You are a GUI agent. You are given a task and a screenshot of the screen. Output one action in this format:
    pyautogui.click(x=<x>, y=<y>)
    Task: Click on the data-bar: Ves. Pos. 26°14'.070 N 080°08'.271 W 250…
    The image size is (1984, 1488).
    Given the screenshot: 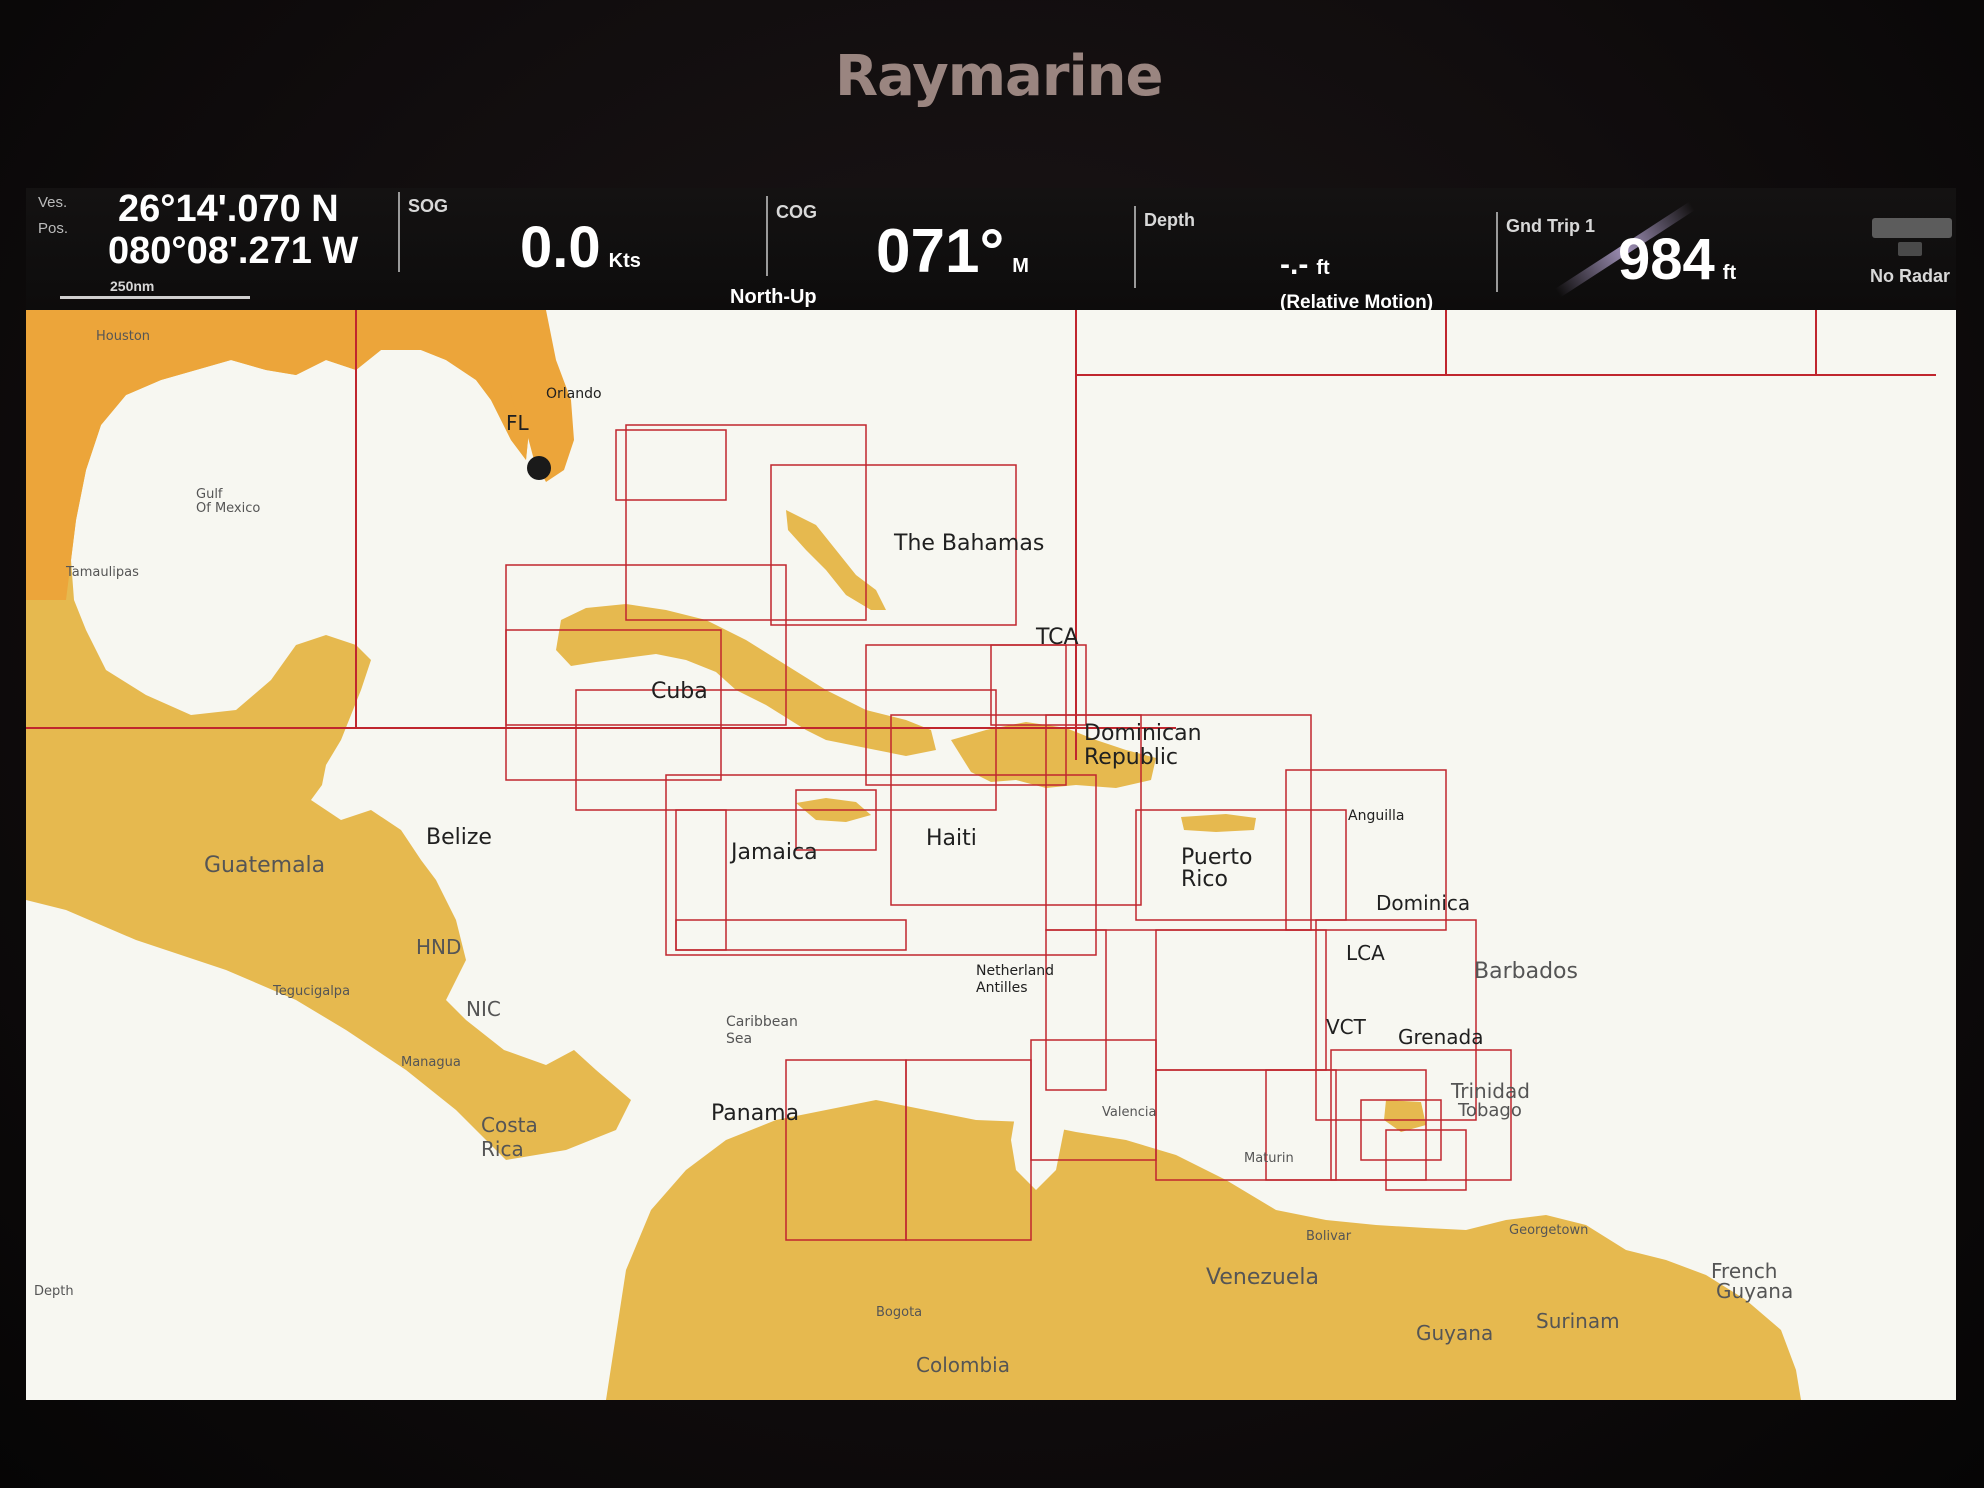 What is the action you would take?
    pyautogui.click(x=991, y=250)
    